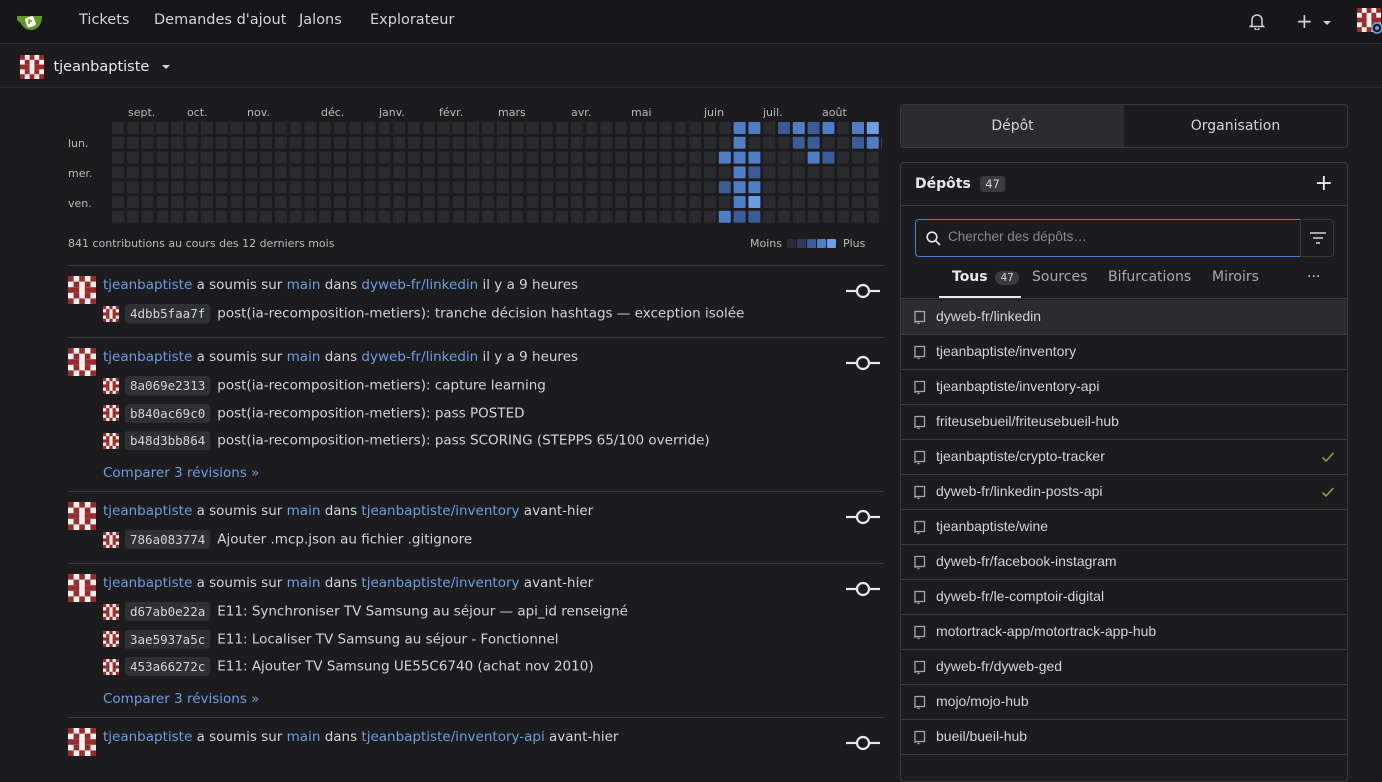 This screenshot has width=1382, height=782. Describe the element at coordinates (1313, 21) in the screenshot. I see `create-new-button: +` at that location.